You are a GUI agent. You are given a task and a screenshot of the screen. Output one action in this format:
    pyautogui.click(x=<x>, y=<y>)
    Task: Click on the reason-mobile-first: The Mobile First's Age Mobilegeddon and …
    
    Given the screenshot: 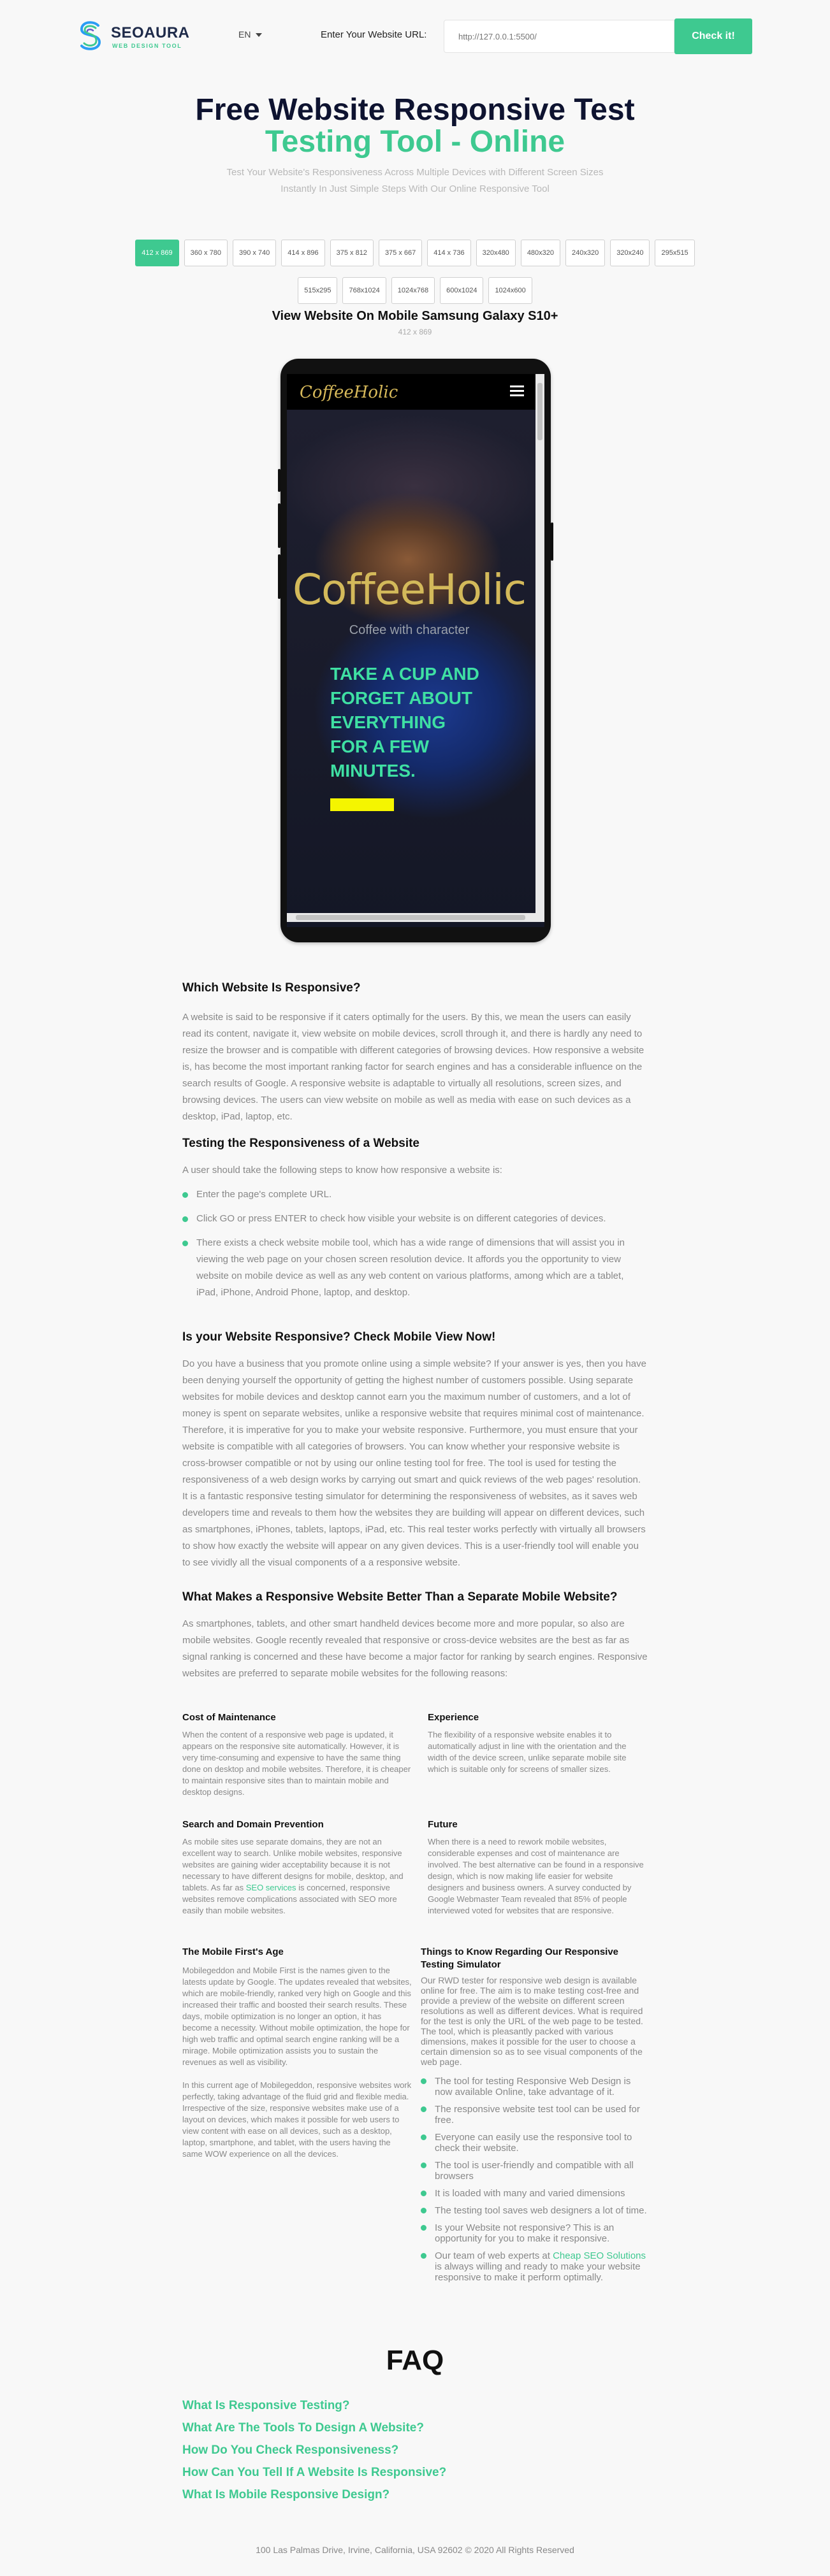 What is the action you would take?
    pyautogui.click(x=297, y=2053)
    